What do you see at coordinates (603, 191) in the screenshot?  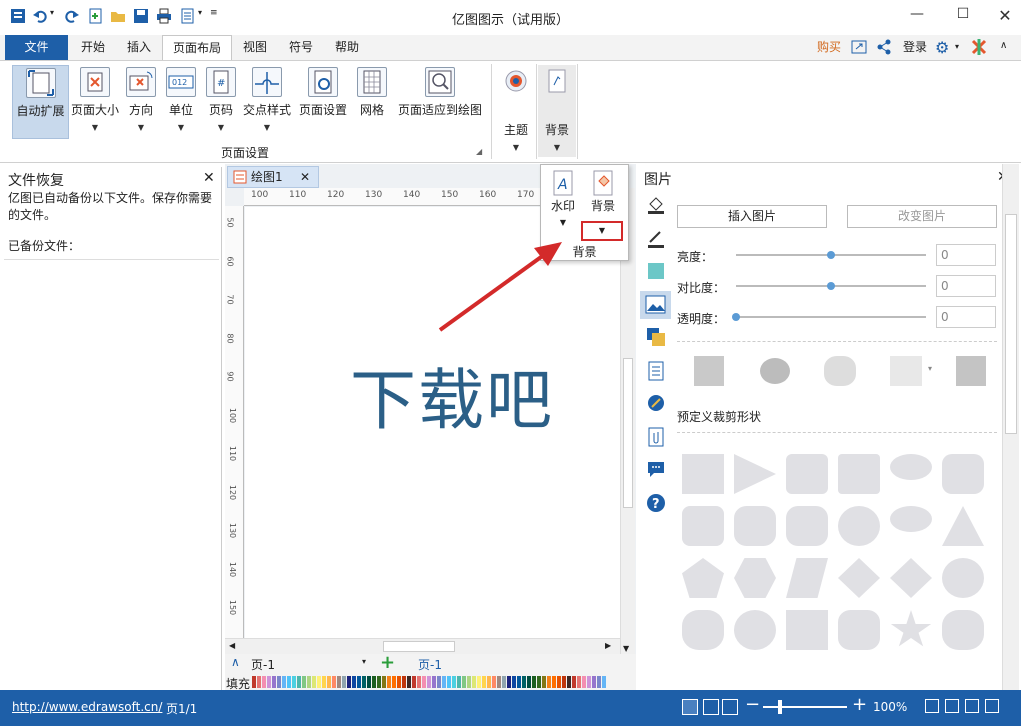 I see `background-popup-button: 背景` at bounding box center [603, 191].